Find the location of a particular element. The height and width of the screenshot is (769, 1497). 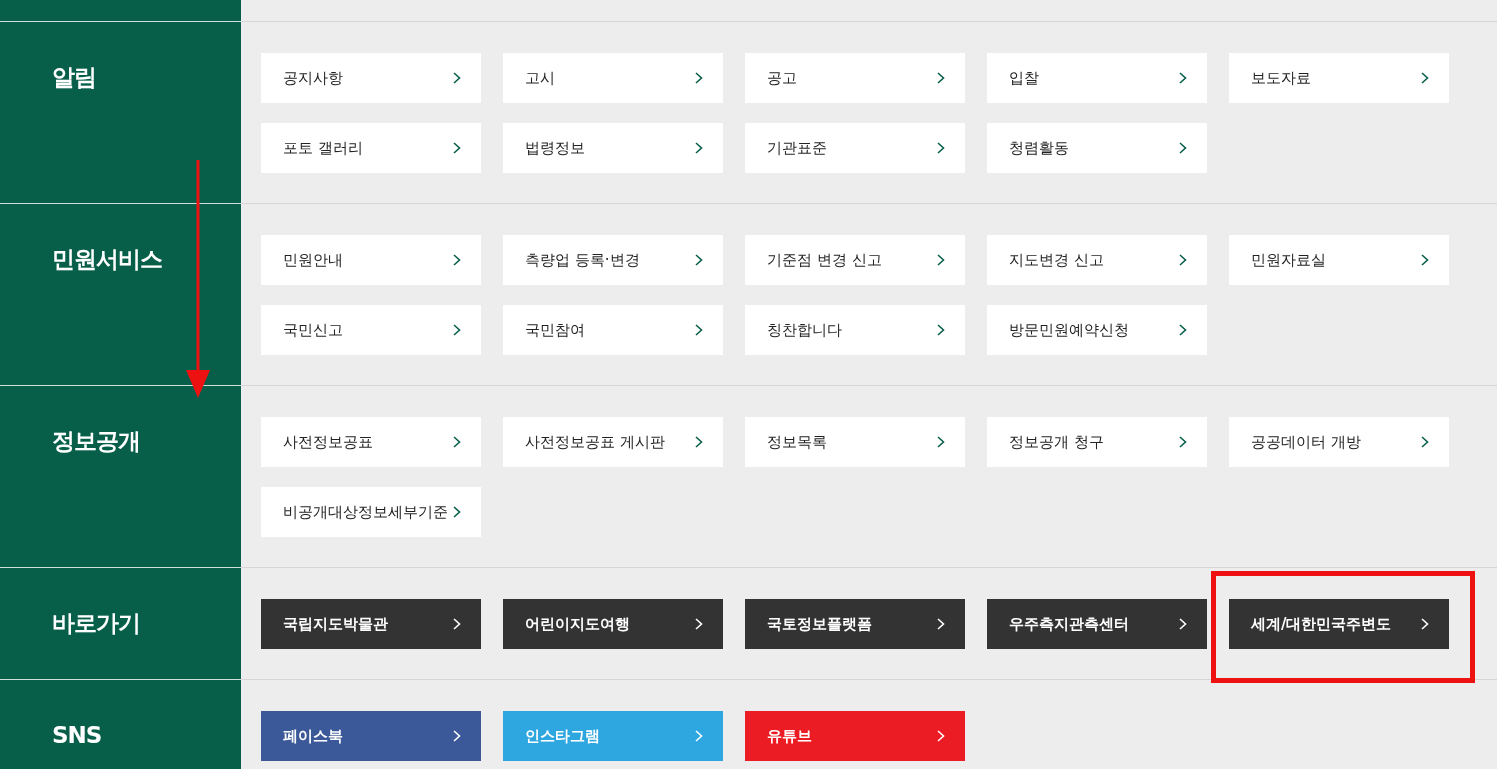

link-button: 민원자료실 is located at coordinates (1339, 260).